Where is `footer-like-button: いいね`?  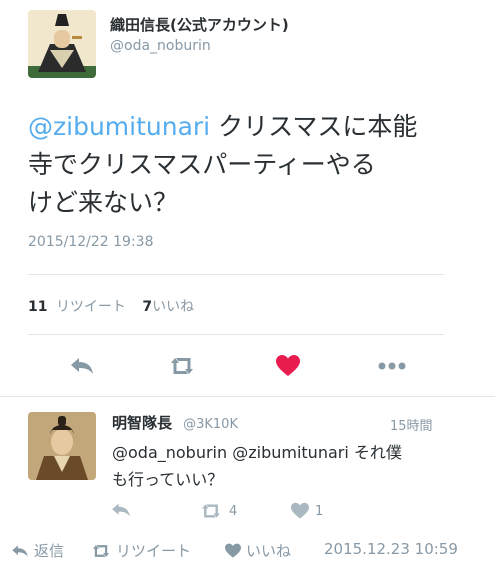 footer-like-button: いいね is located at coordinates (257, 550).